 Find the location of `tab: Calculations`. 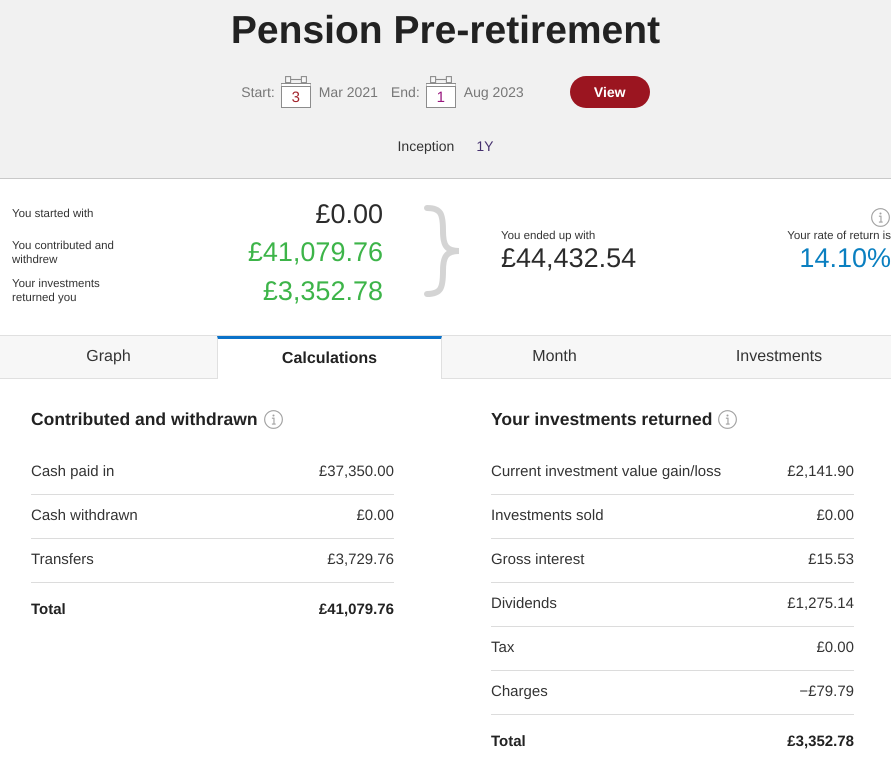

tab: Calculations is located at coordinates (329, 357).